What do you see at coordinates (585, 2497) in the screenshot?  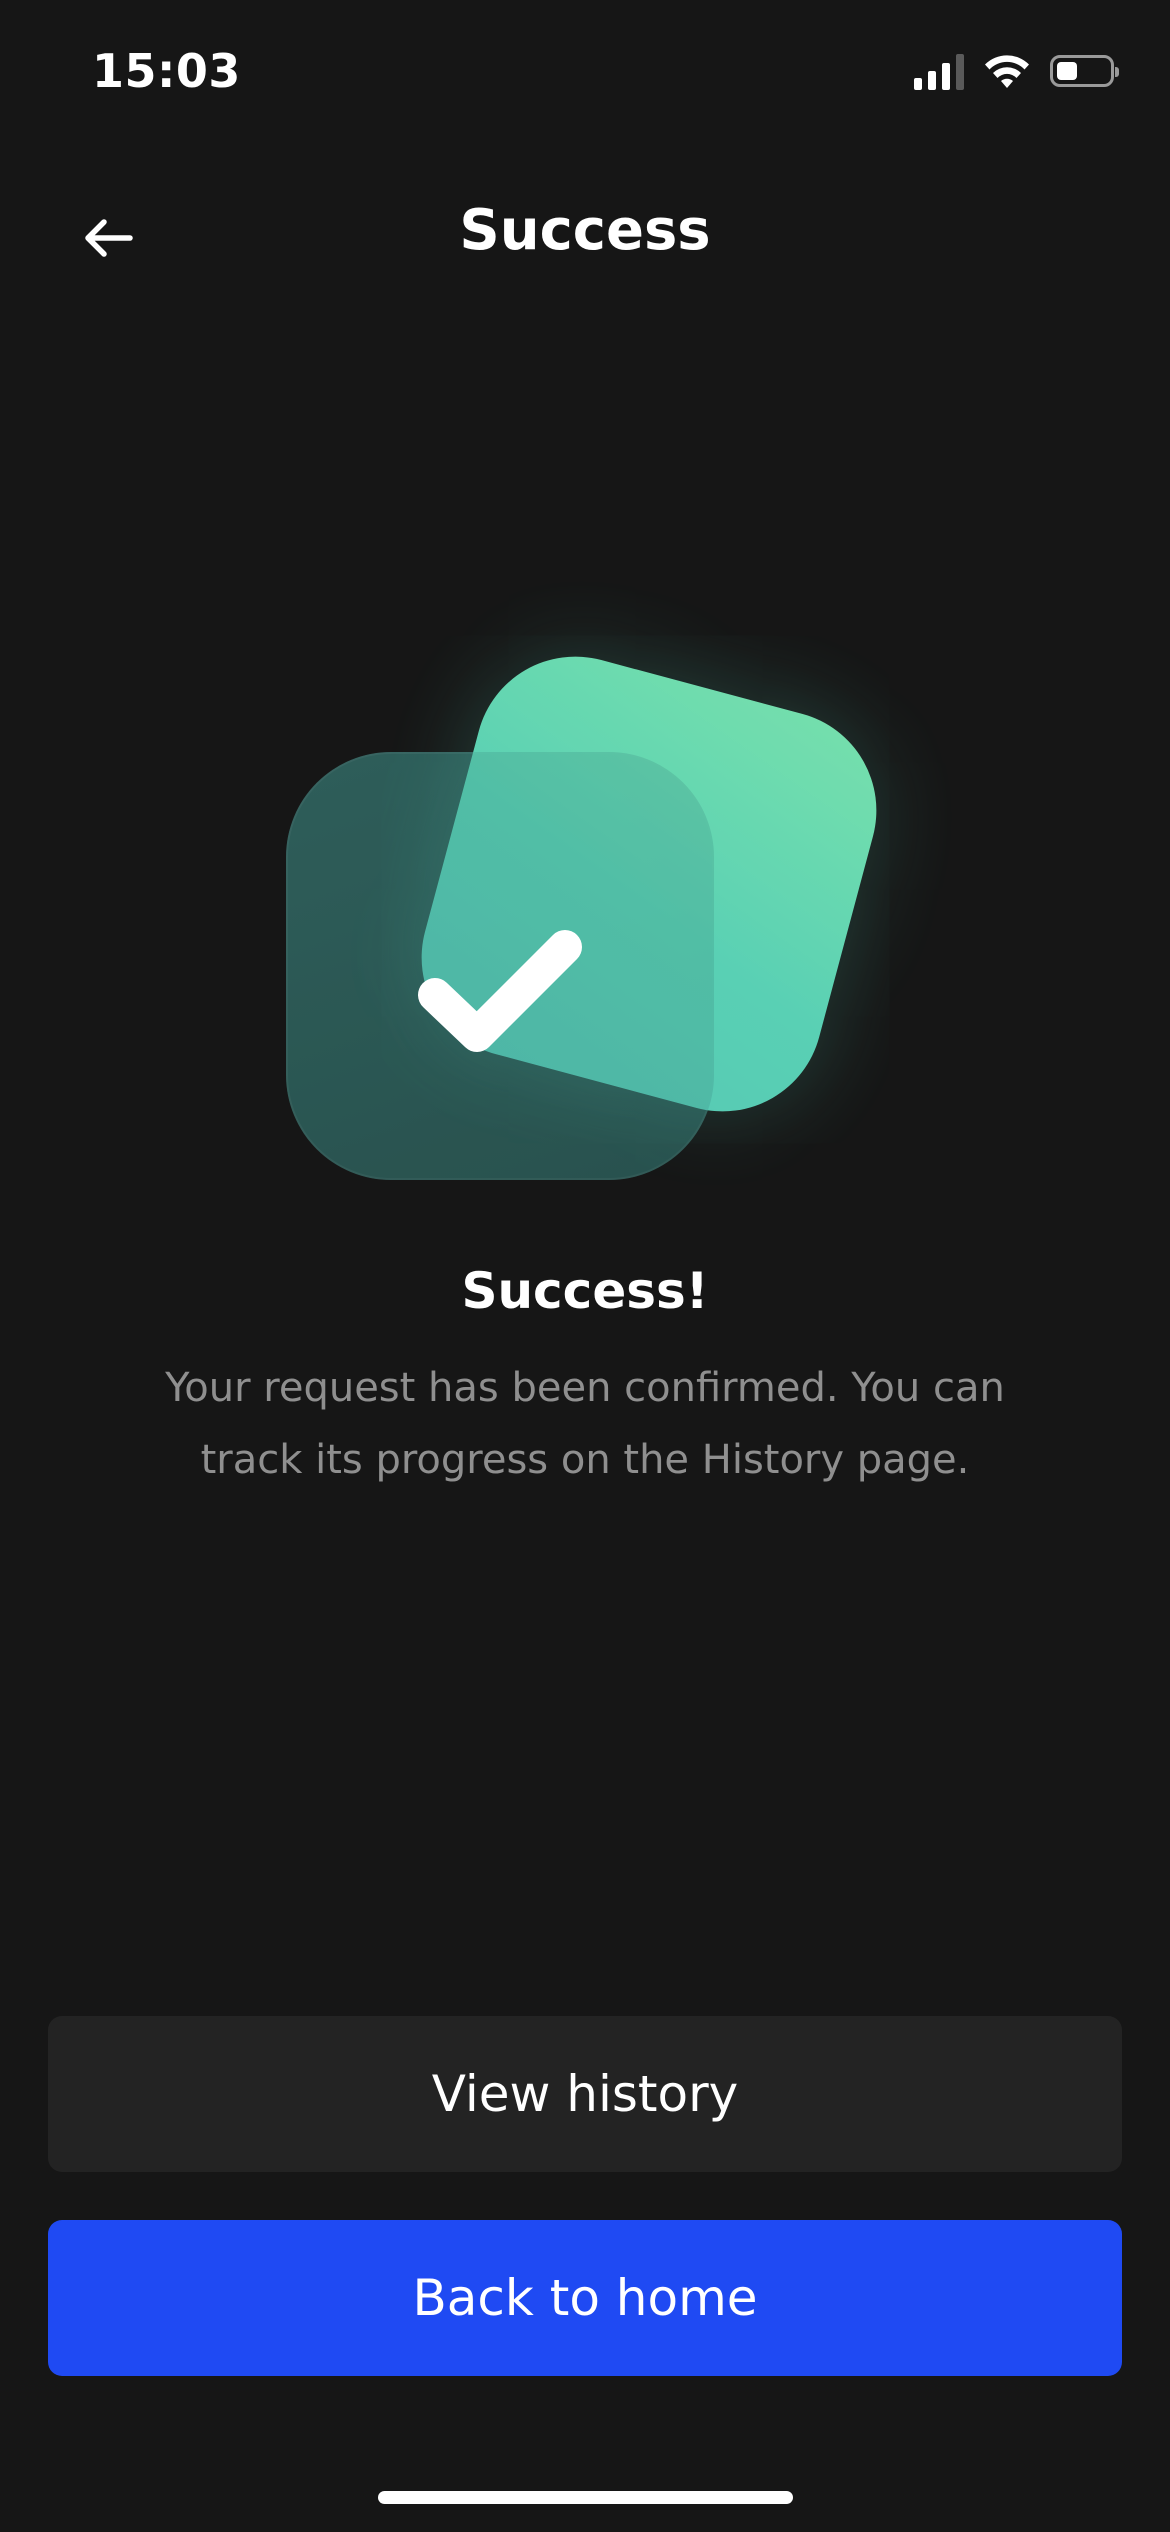 I see `home-indicator` at bounding box center [585, 2497].